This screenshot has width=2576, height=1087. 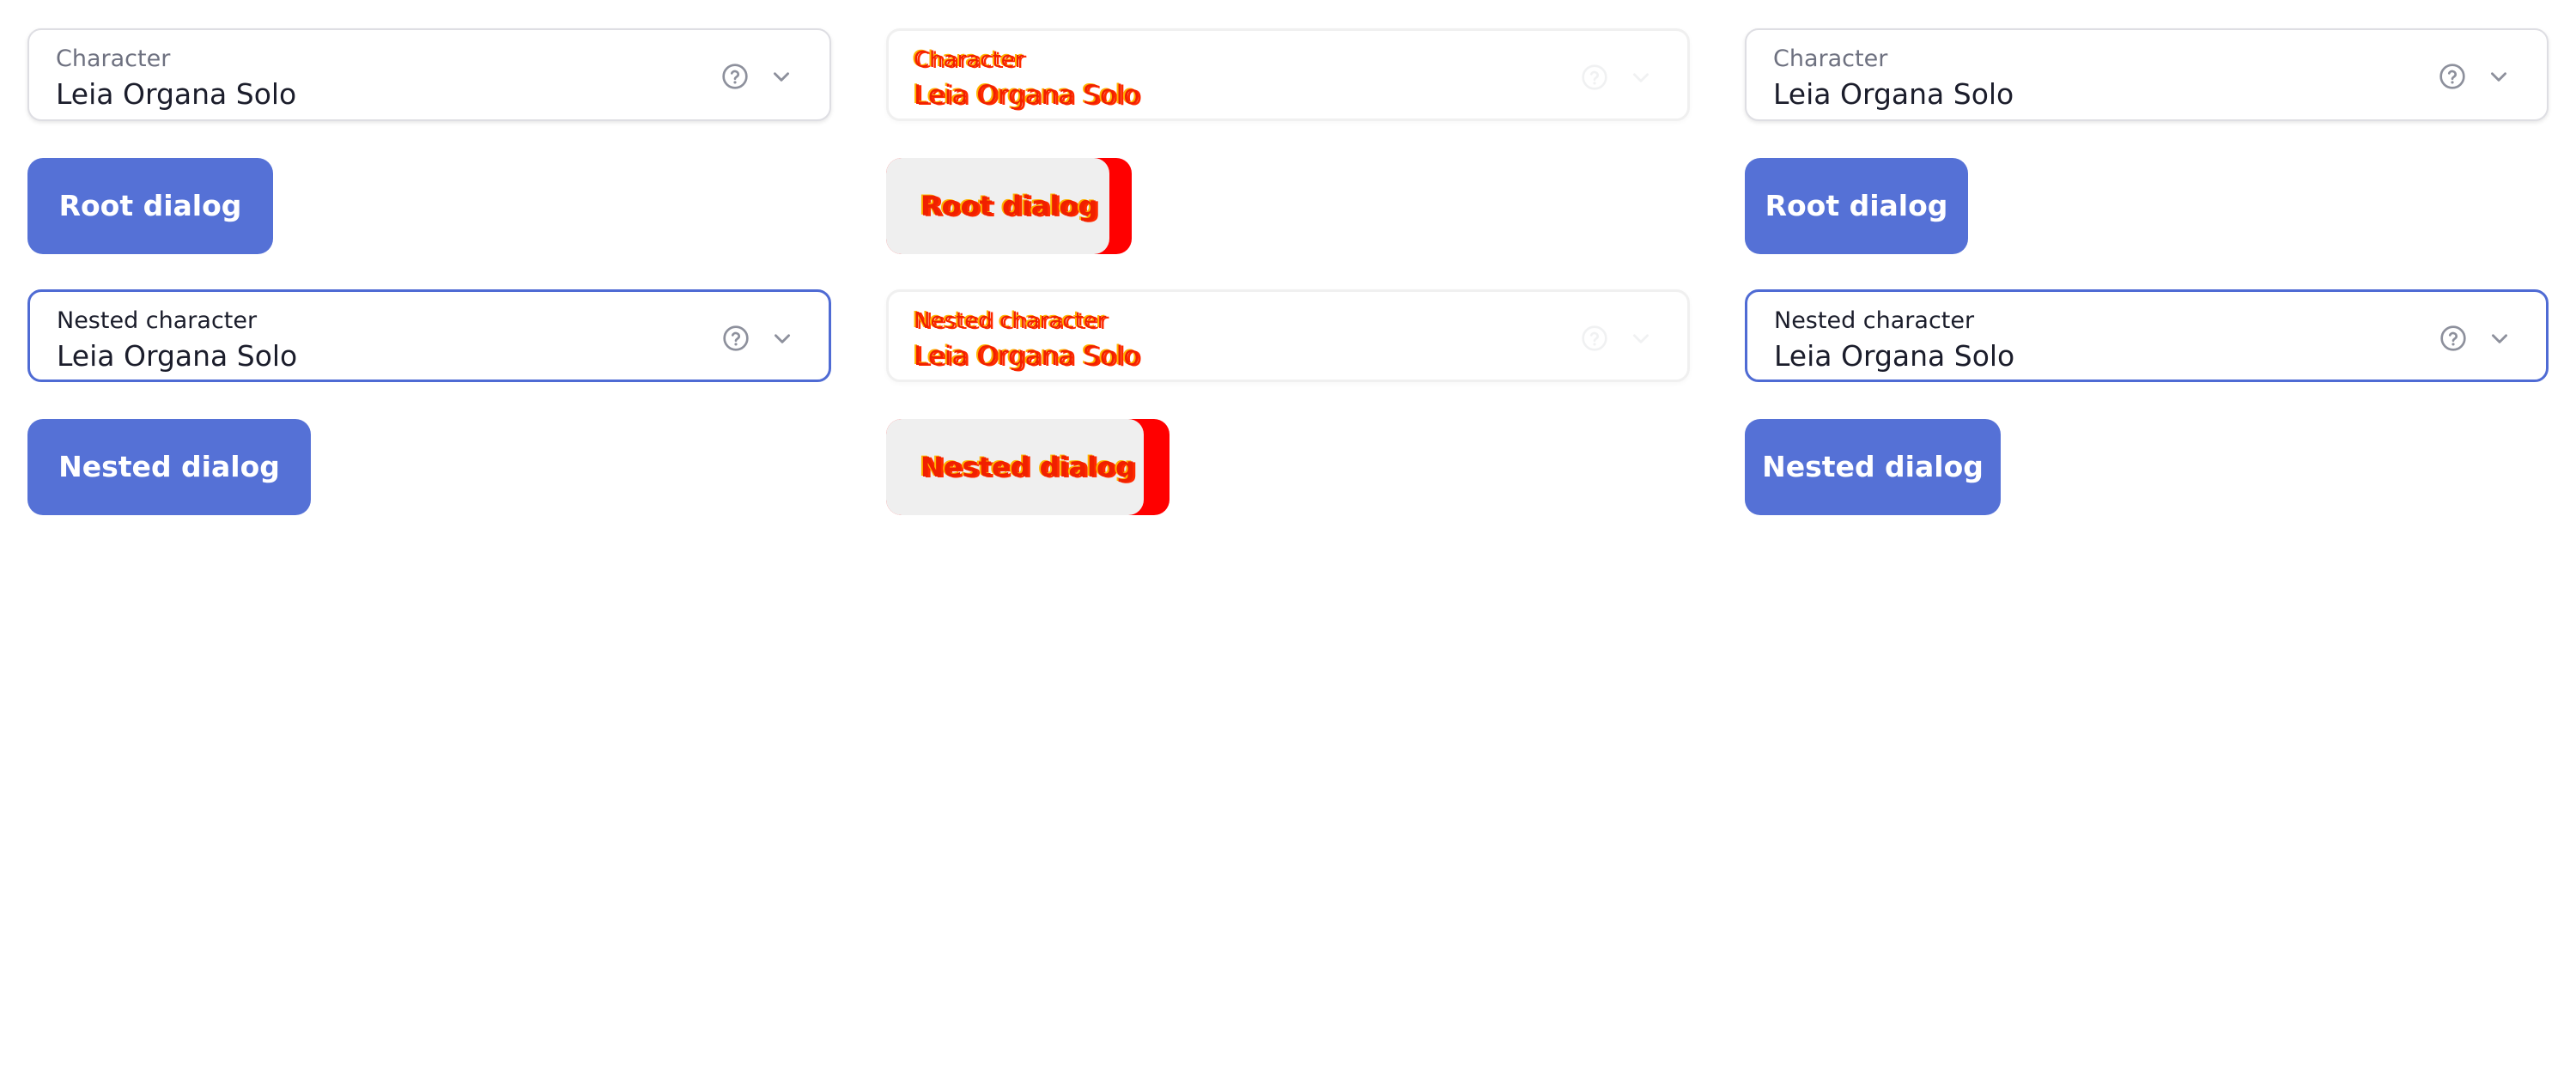 I want to click on root-dialog-label: Root dialog, so click(x=1009, y=206).